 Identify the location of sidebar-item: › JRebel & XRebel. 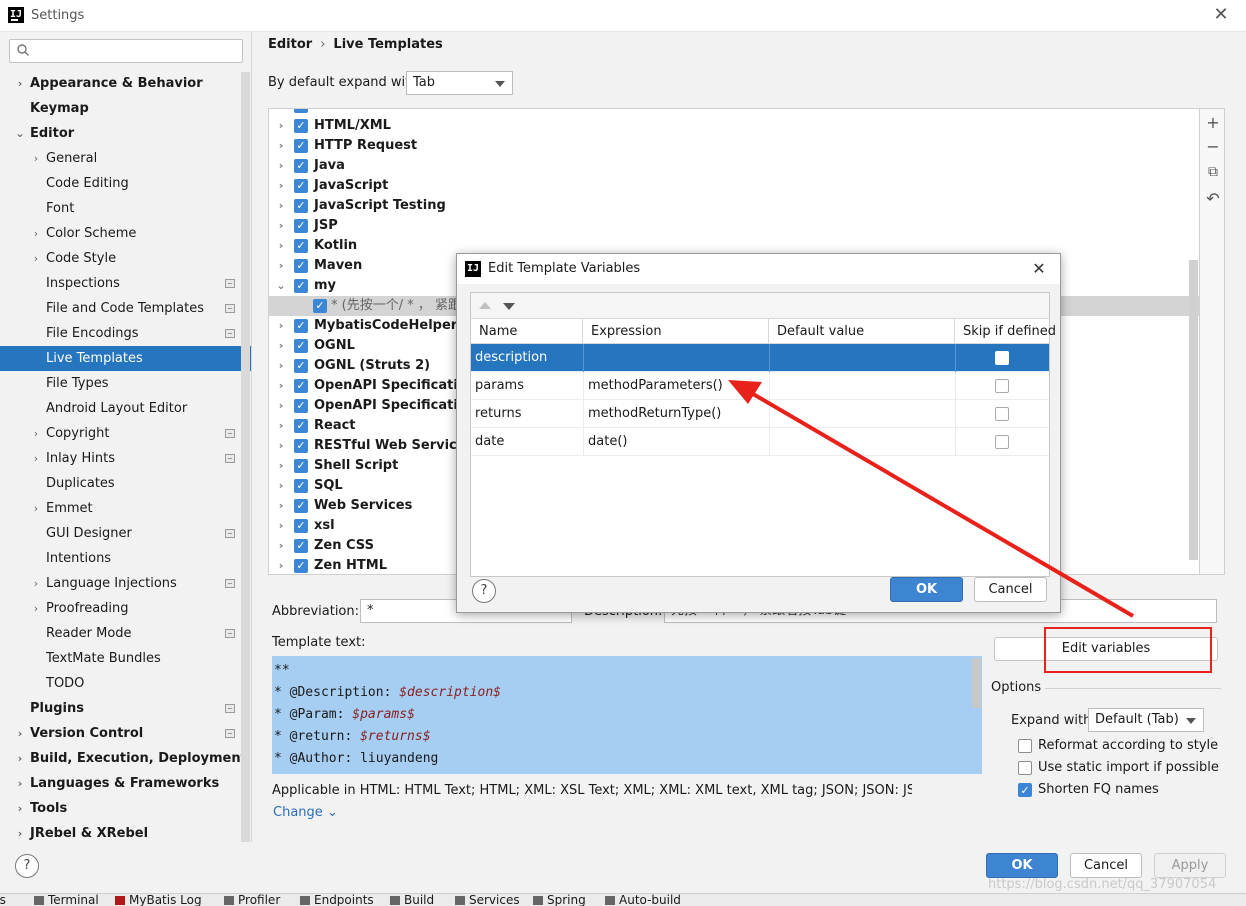
(120, 833).